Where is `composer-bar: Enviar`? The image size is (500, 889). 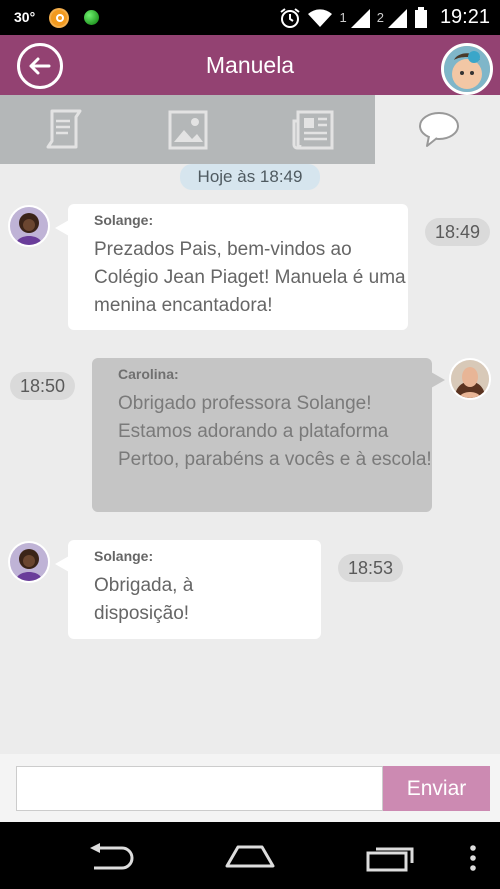 composer-bar: Enviar is located at coordinates (250, 788).